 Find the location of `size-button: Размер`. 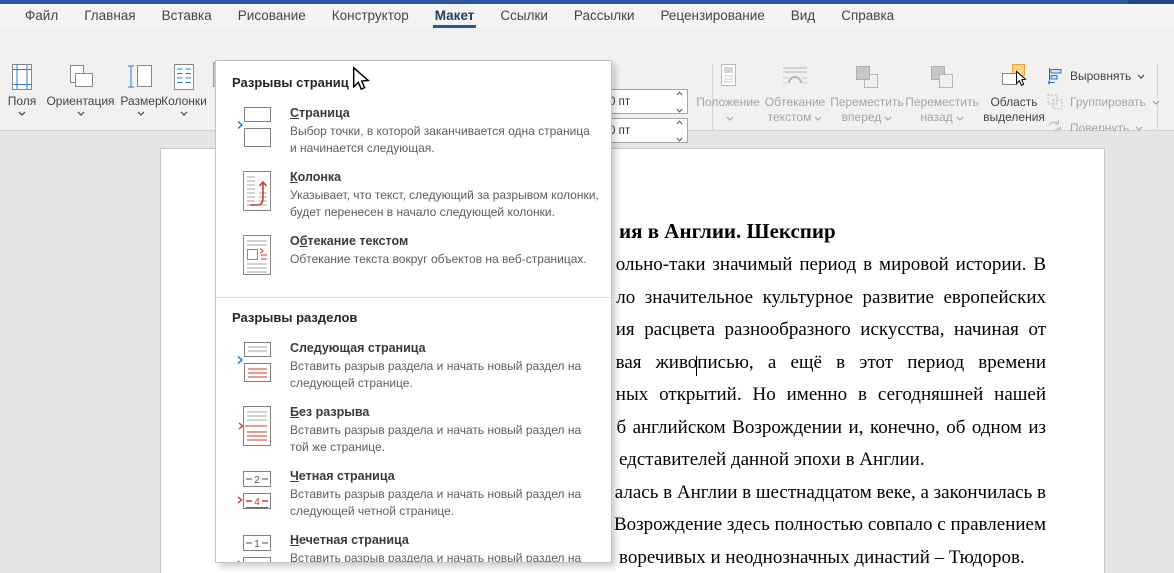

size-button: Размер is located at coordinates (141, 89).